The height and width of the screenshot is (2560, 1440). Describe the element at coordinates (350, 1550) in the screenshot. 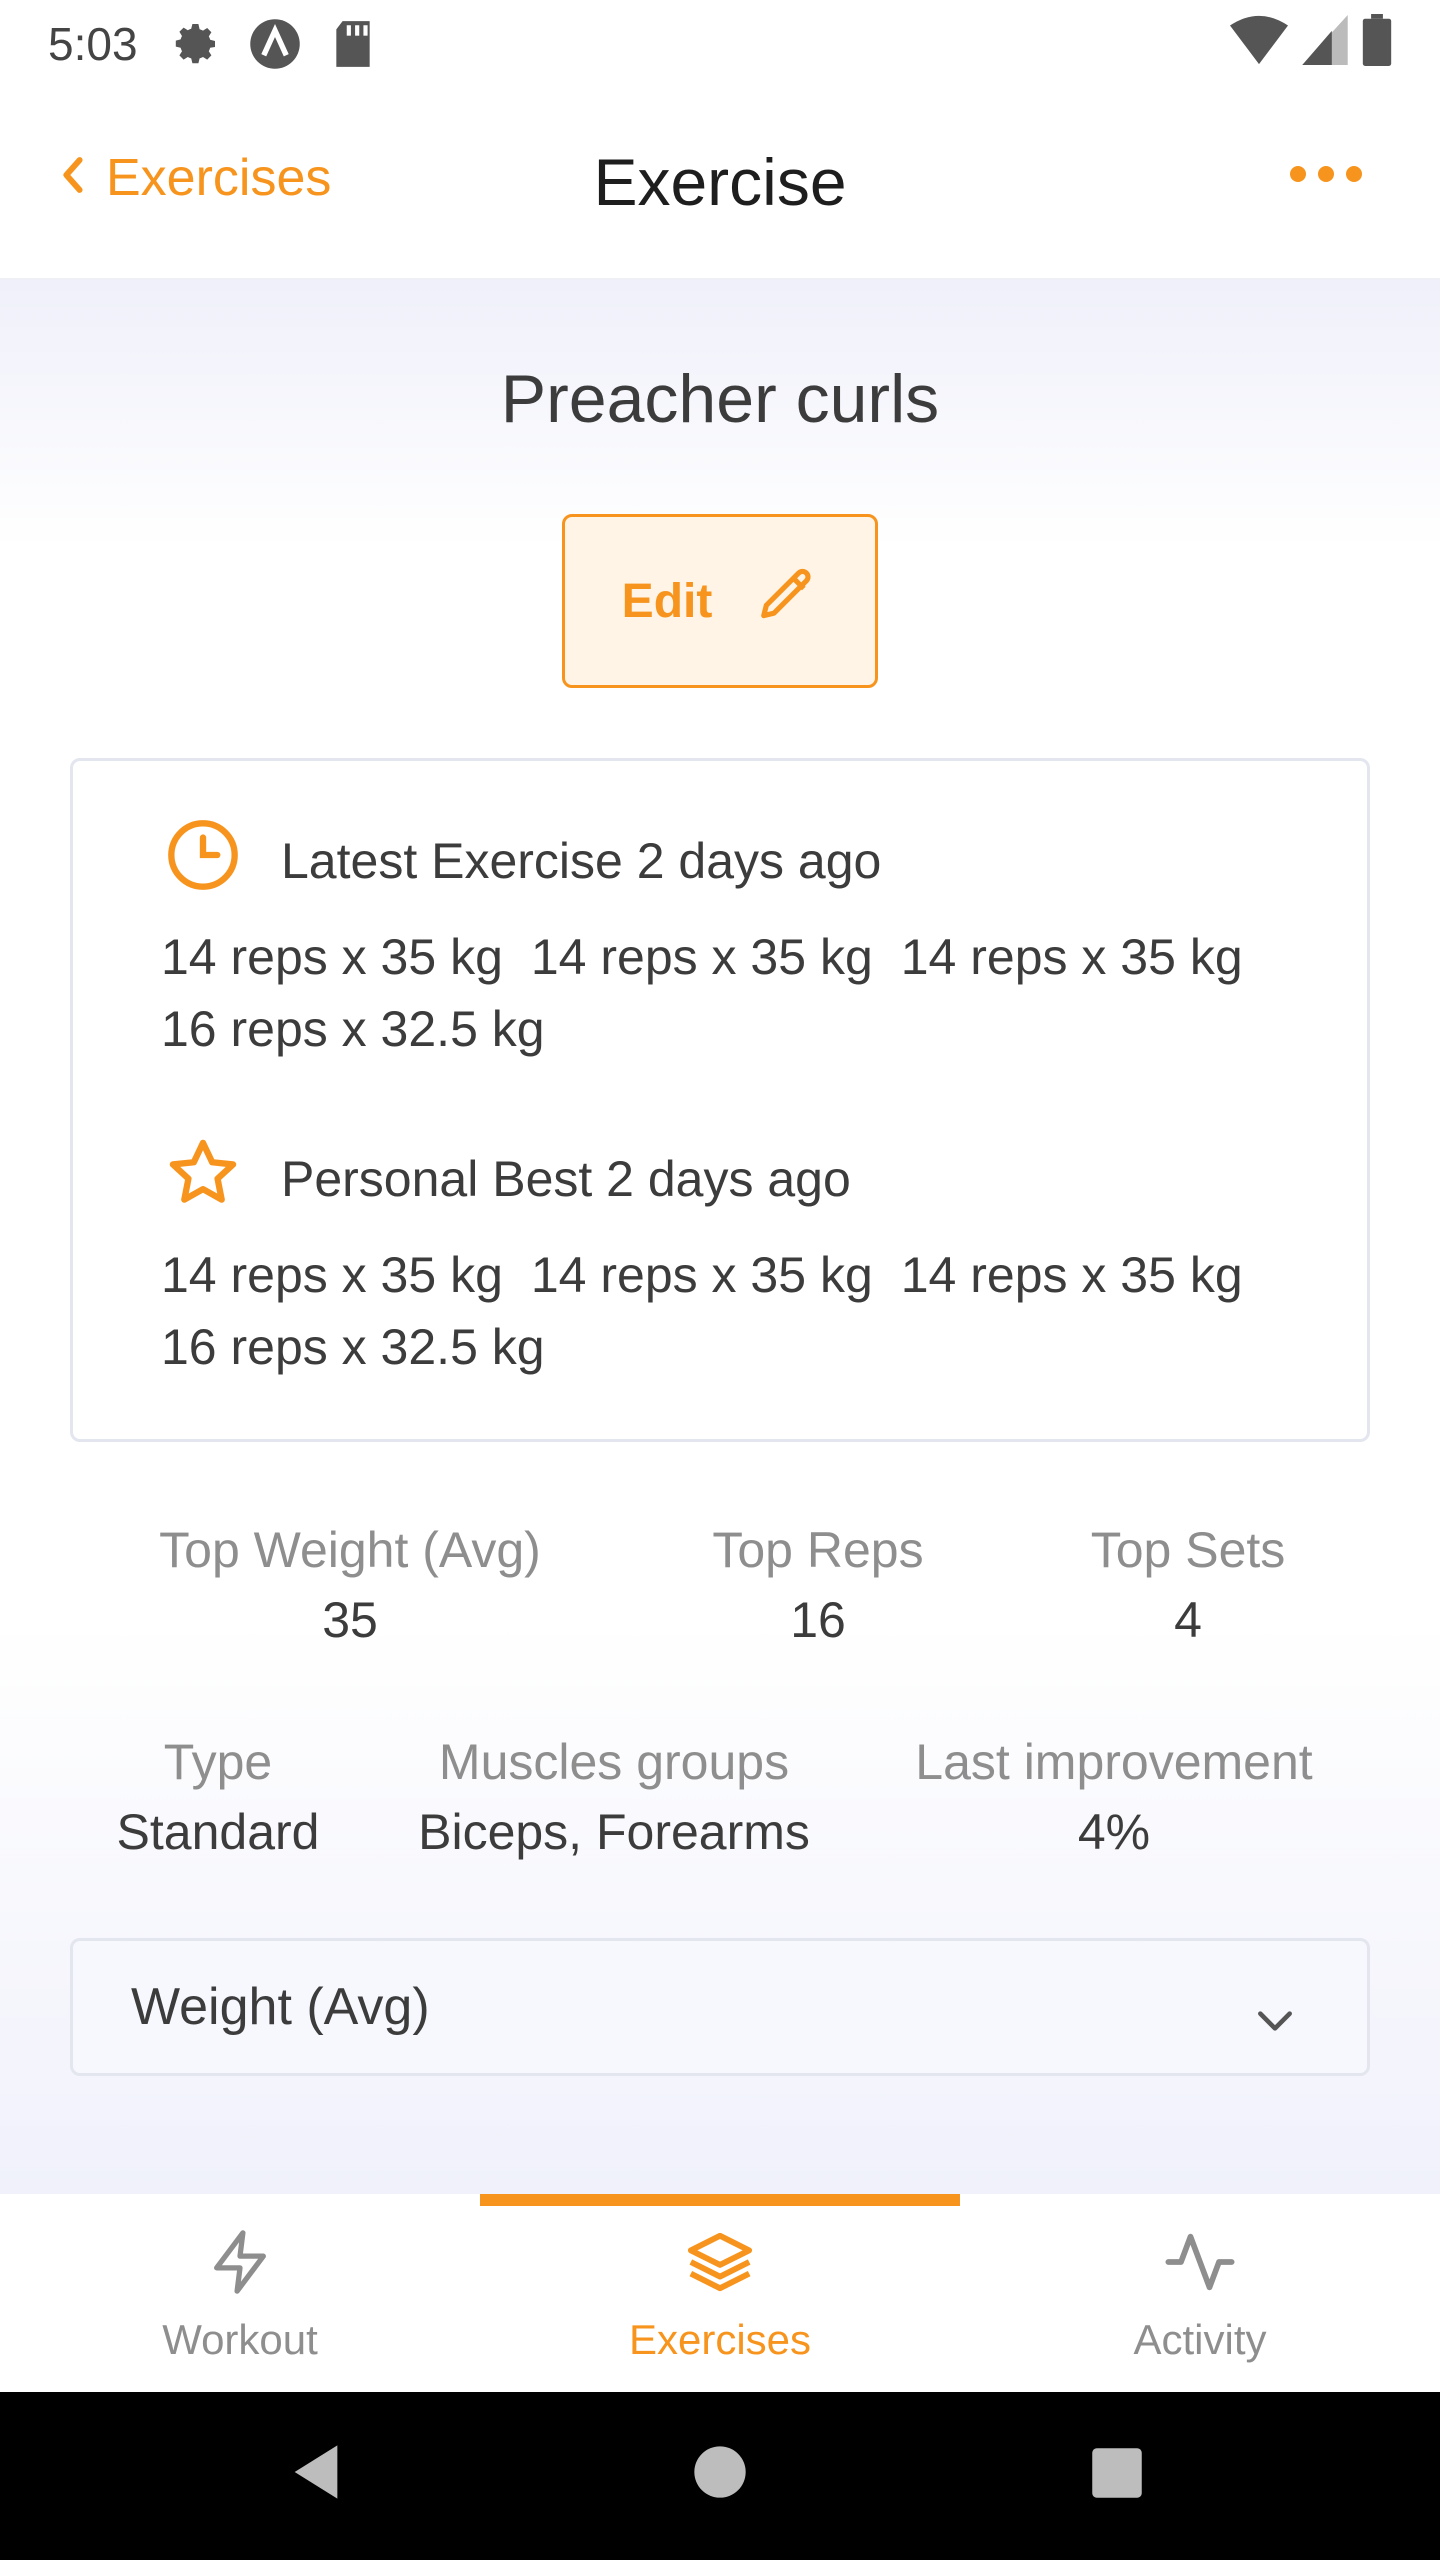

I see `stat-label: Top Weight (Avg)` at that location.